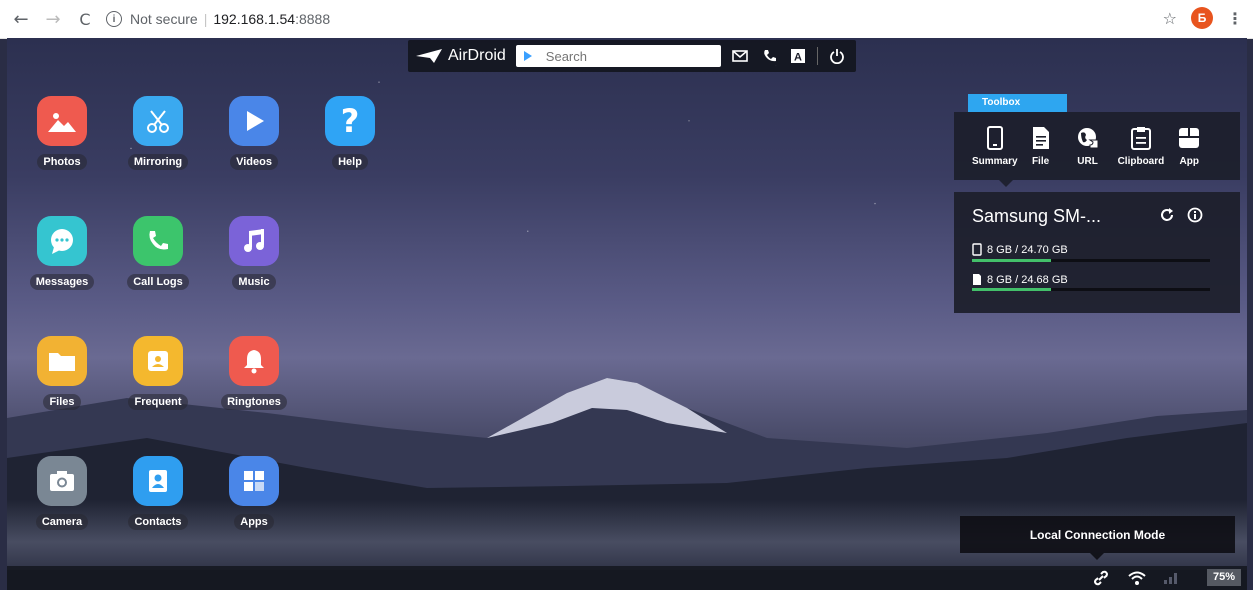  I want to click on tool-url: URL, so click(1088, 146).